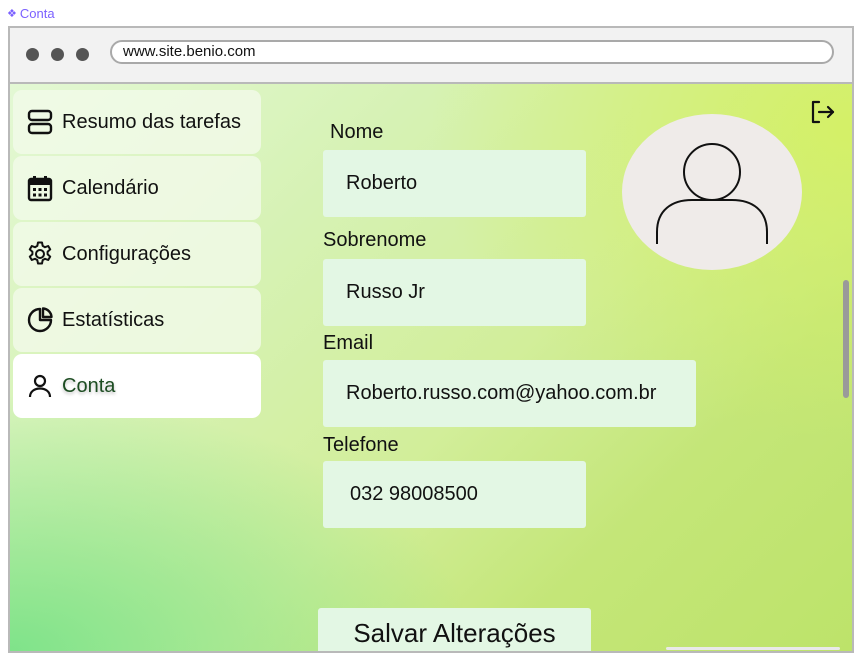  I want to click on pie-chart-icon, so click(40, 320).